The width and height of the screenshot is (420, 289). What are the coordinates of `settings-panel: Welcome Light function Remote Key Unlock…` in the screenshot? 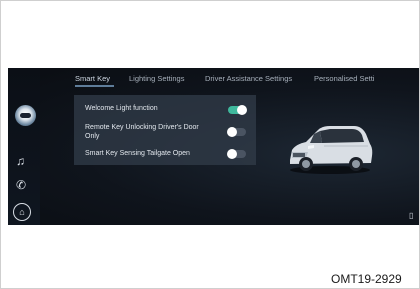 It's located at (165, 130).